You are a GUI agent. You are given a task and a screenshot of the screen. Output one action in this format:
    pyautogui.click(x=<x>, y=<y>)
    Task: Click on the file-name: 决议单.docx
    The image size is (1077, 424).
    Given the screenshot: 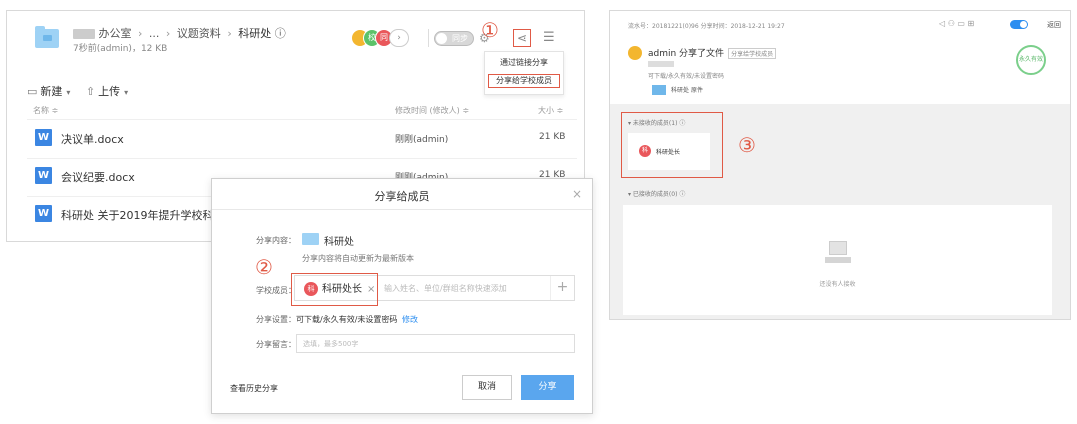 What is the action you would take?
    pyautogui.click(x=92, y=139)
    